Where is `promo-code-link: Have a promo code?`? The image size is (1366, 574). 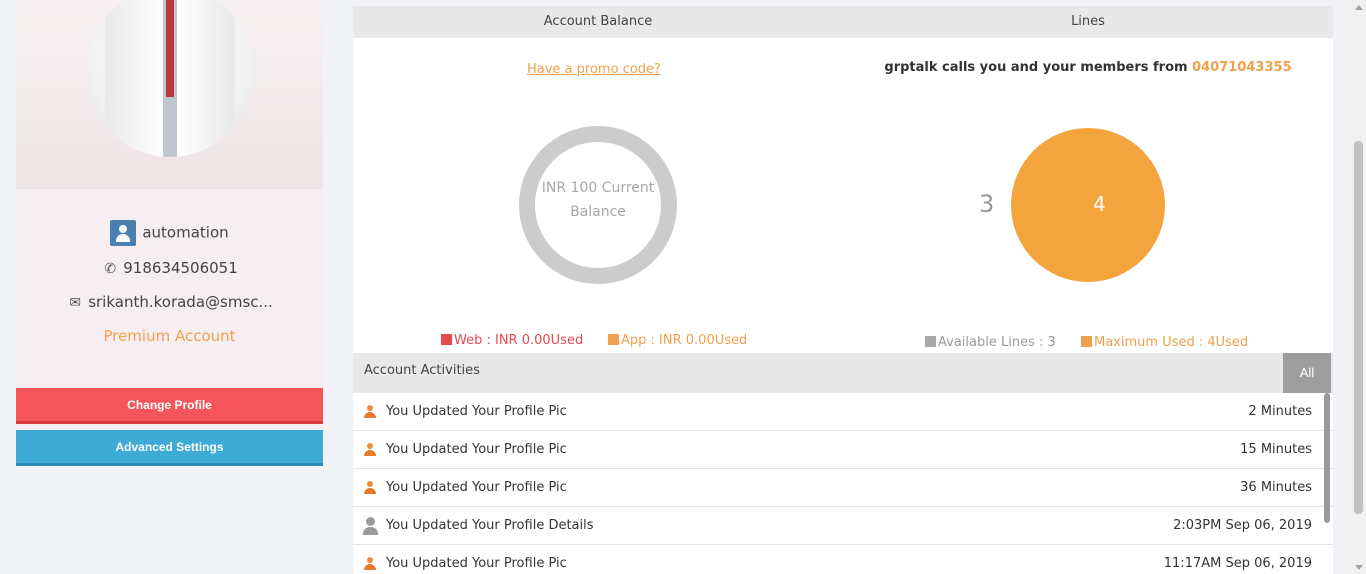
promo-code-link: Have a promo code? is located at coordinates (594, 69).